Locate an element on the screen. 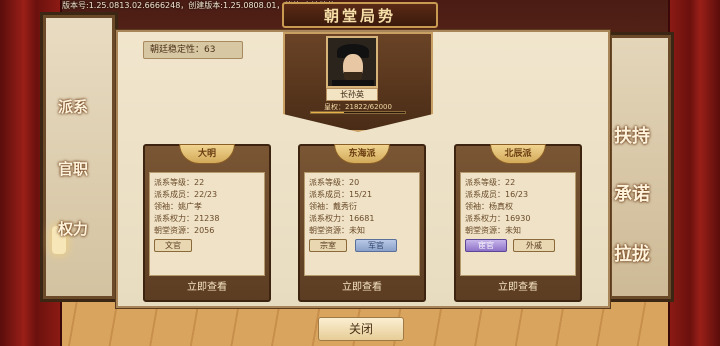  title-banner: 朝堂局势 is located at coordinates (360, 15).